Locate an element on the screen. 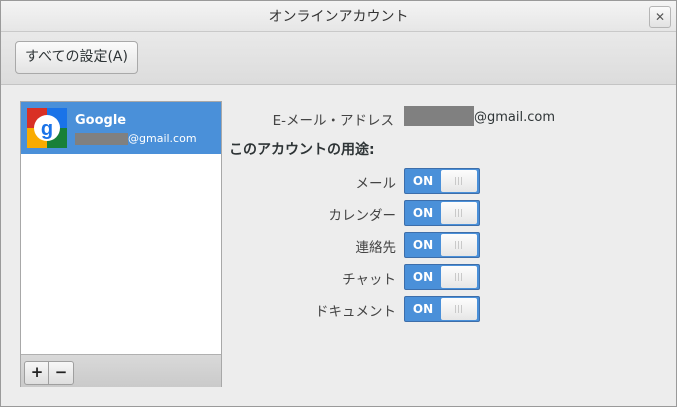  usage-row-chat: チャット ON is located at coordinates (359, 277).